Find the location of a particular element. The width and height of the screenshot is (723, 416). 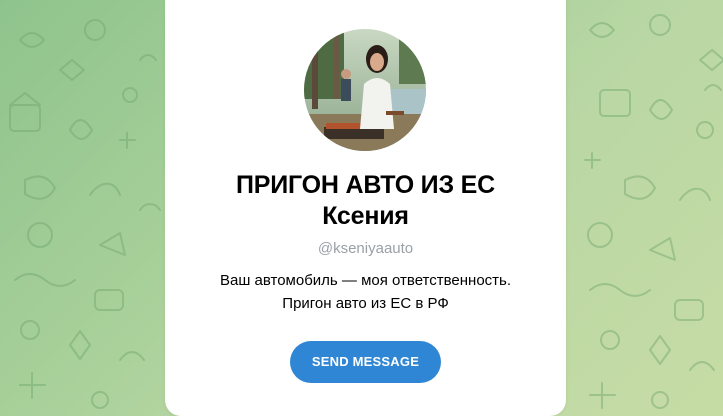

channel-username: @kseniyaauto is located at coordinates (365, 248).